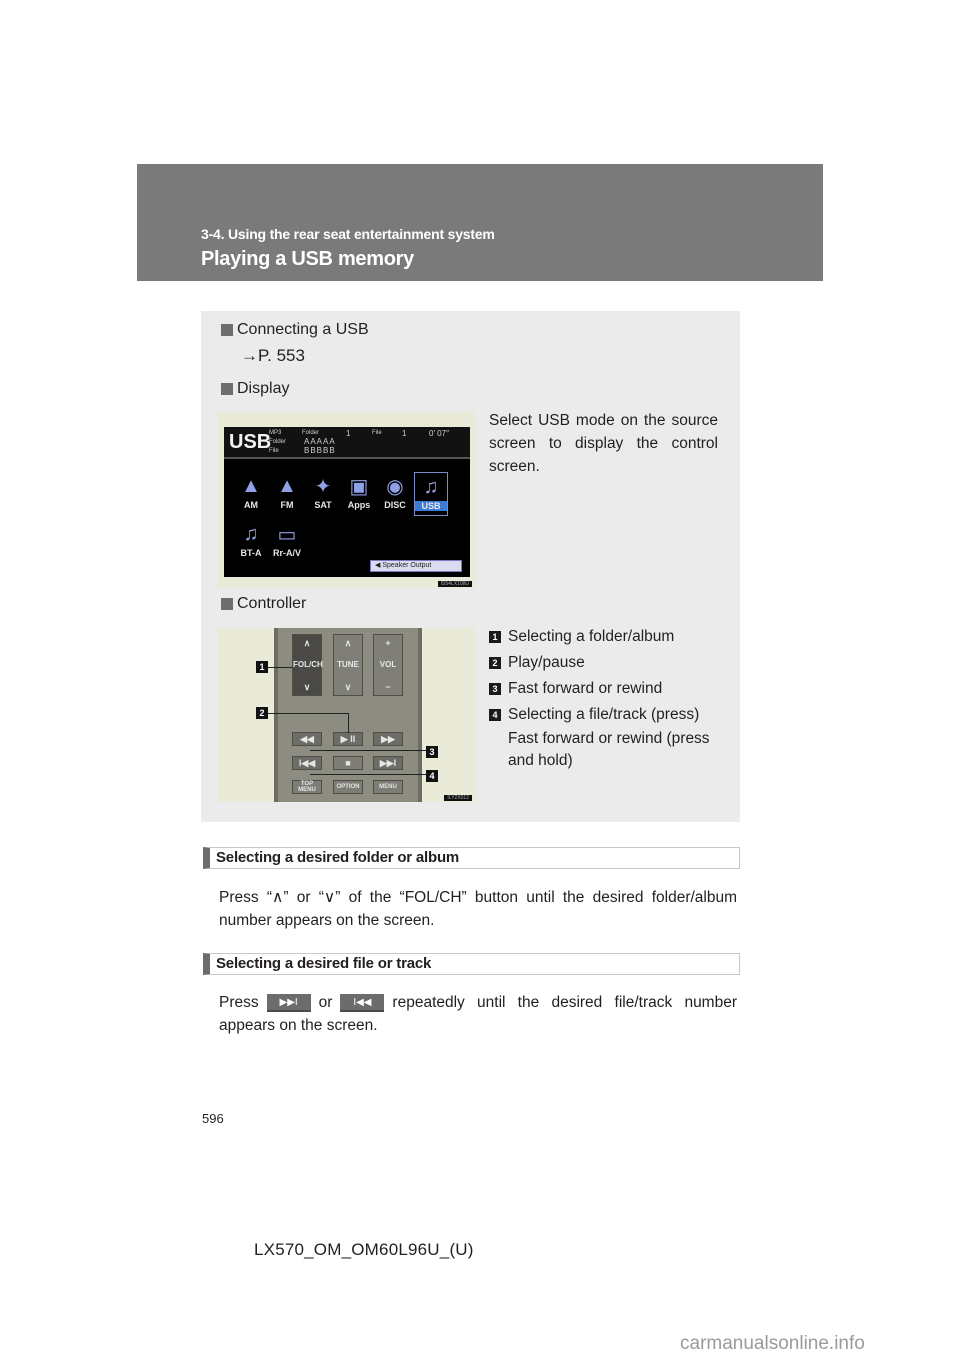 The width and height of the screenshot is (960, 1358). What do you see at coordinates (348, 433) in the screenshot?
I see `folder-number: 1` at bounding box center [348, 433].